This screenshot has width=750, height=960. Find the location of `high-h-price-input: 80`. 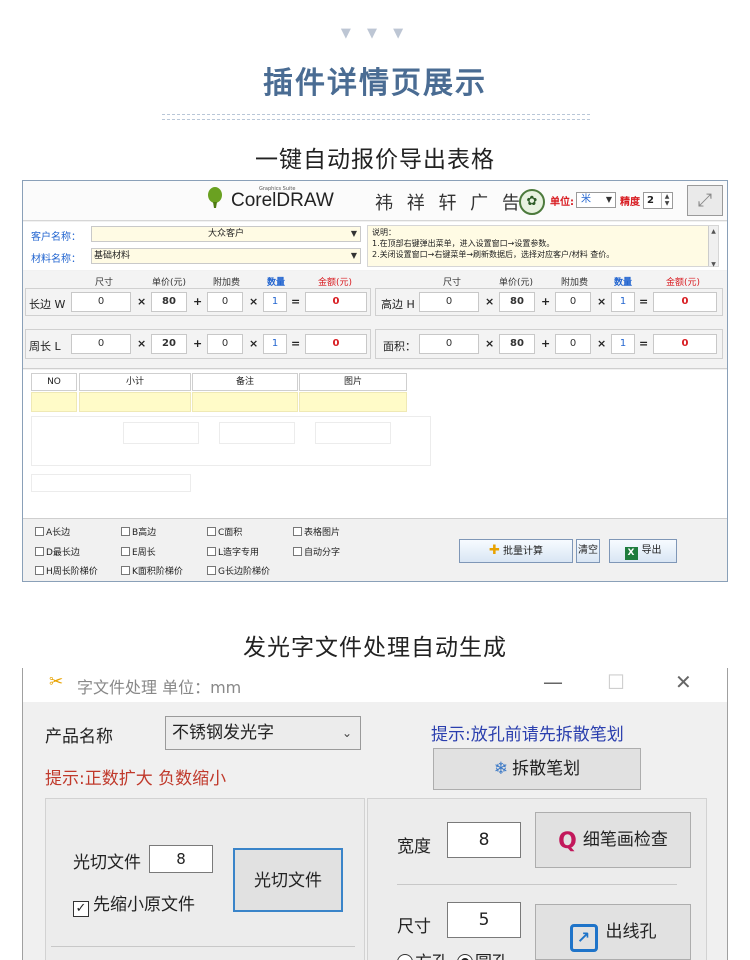

high-h-price-input: 80 is located at coordinates (517, 302).